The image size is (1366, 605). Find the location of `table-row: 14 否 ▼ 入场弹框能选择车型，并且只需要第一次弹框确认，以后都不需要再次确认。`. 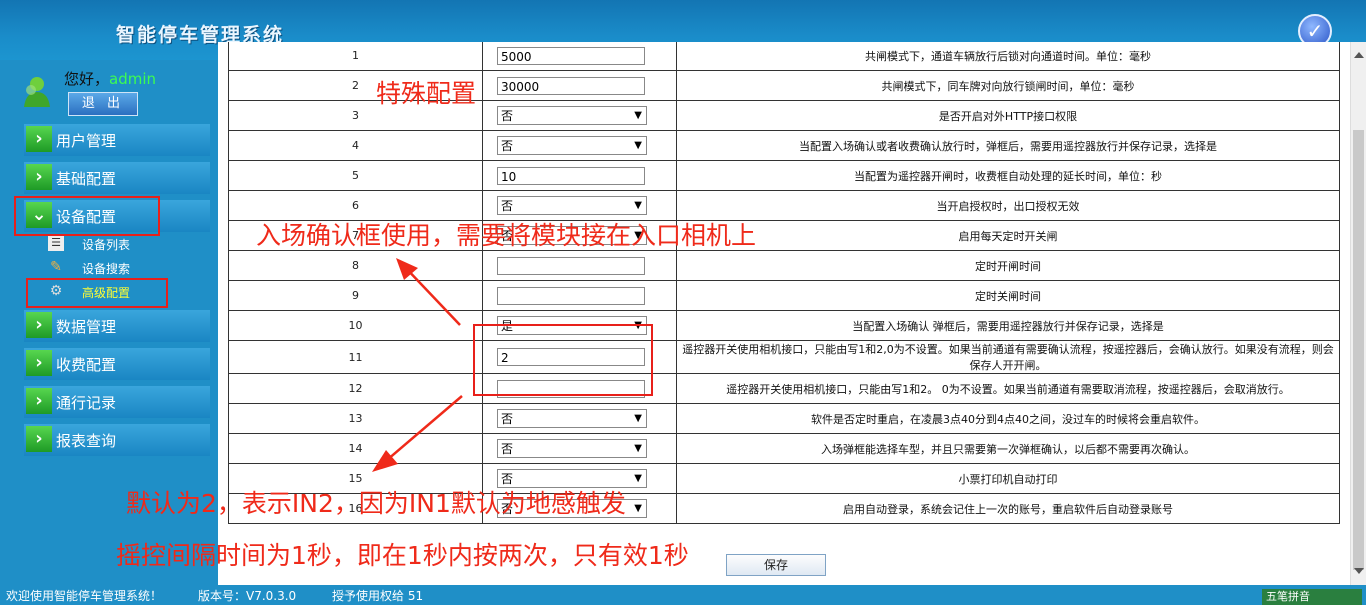

table-row: 14 否 ▼ 入场弹框能选择车型，并且只需要第一次弹框确认，以后都不需要再次确认。 is located at coordinates (784, 448).